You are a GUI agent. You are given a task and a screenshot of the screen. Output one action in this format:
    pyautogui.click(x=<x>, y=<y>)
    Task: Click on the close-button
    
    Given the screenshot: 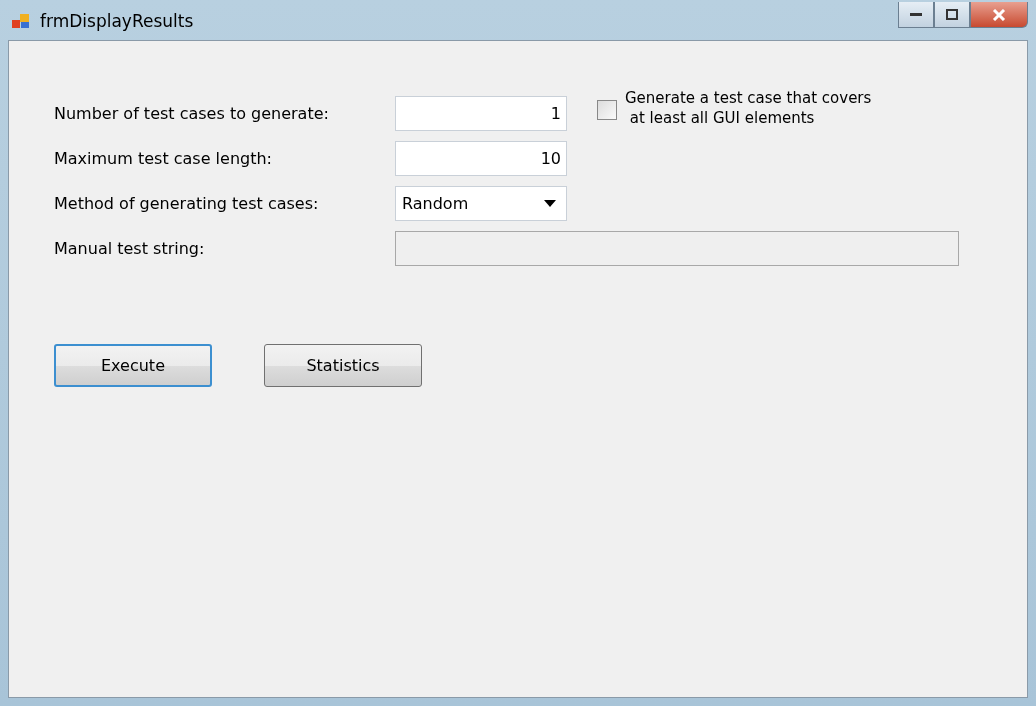 What is the action you would take?
    pyautogui.click(x=999, y=15)
    